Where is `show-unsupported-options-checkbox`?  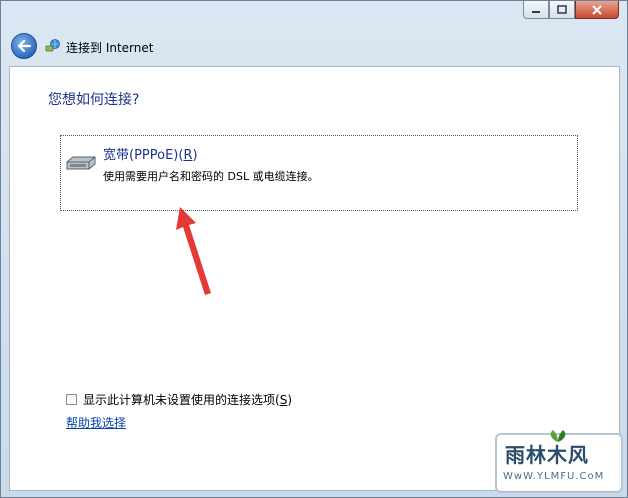 show-unsupported-options-checkbox is located at coordinates (71, 399).